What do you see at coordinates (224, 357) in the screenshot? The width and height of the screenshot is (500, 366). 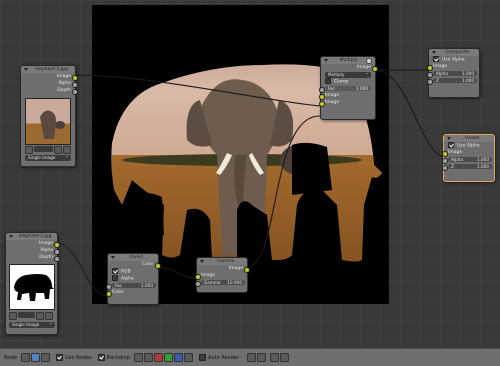 I see `auto-render-label: Auto Render` at bounding box center [224, 357].